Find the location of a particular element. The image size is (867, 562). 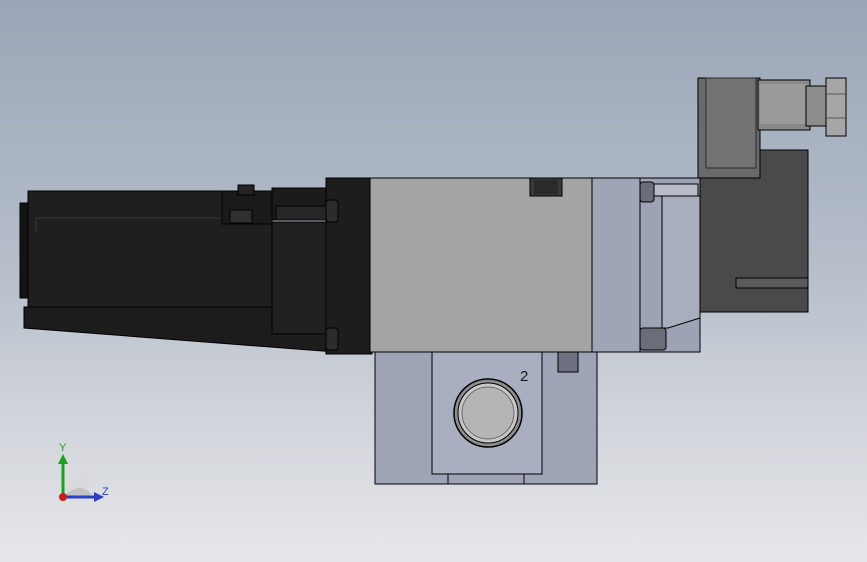

port-label: 2 is located at coordinates (524, 376).